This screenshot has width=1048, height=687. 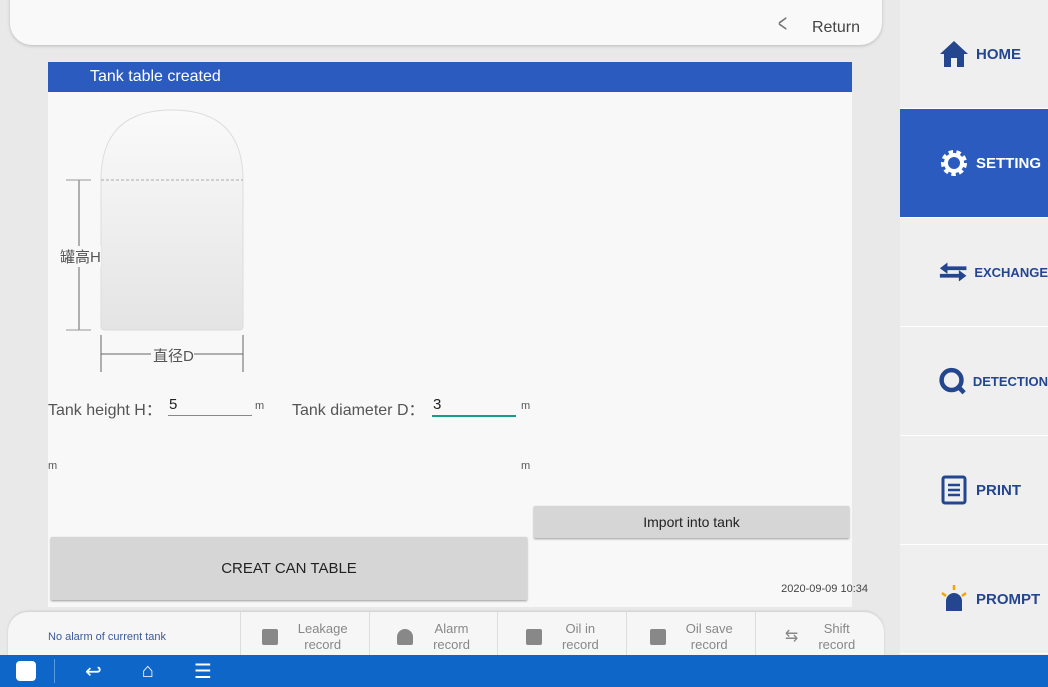 I want to click on android-nav-bar: ↩ ⌂ ☰, so click(x=524, y=671).